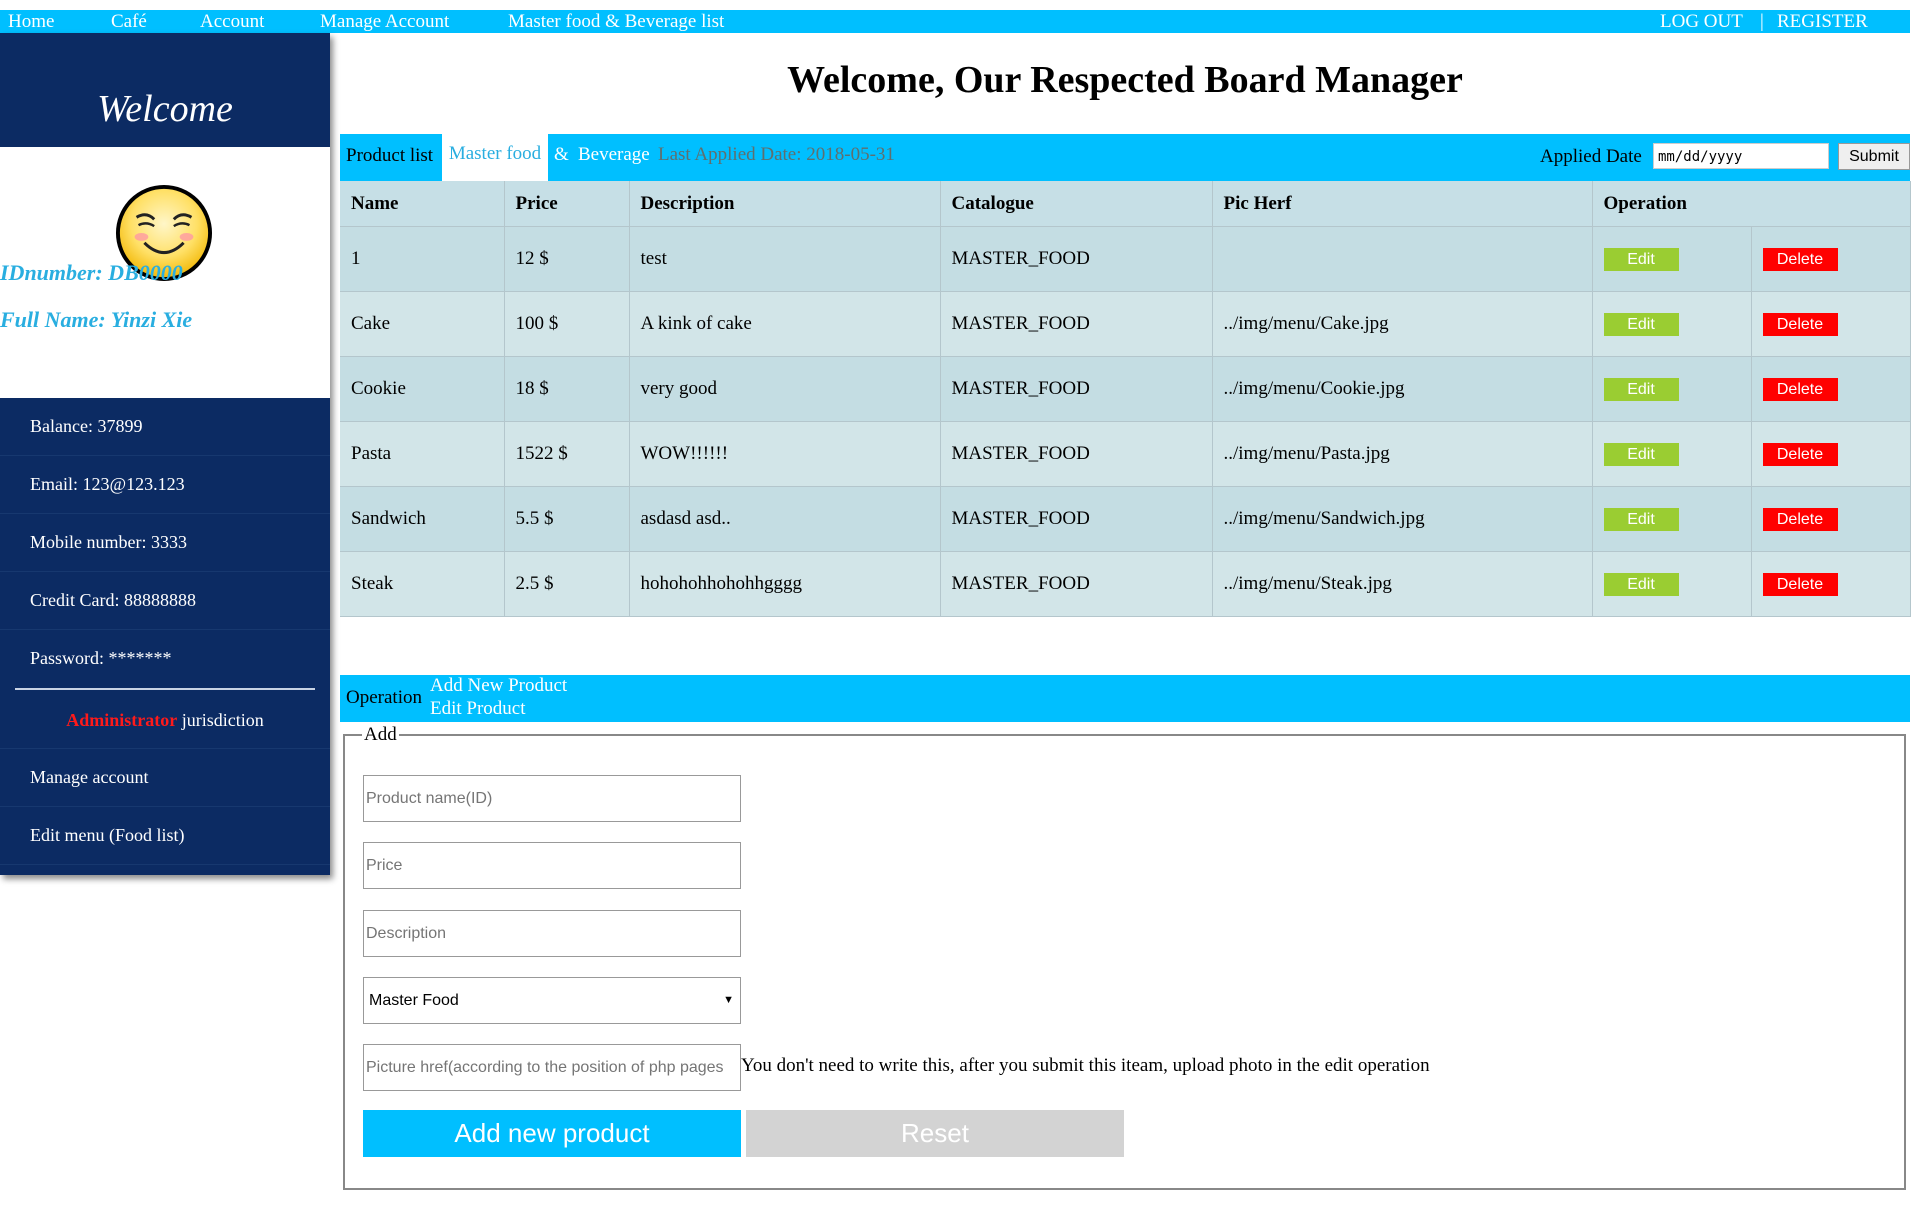 The image size is (1920, 1213). Describe the element at coordinates (728, 1000) in the screenshot. I see `dropdown-arrow-icon: ▼` at that location.